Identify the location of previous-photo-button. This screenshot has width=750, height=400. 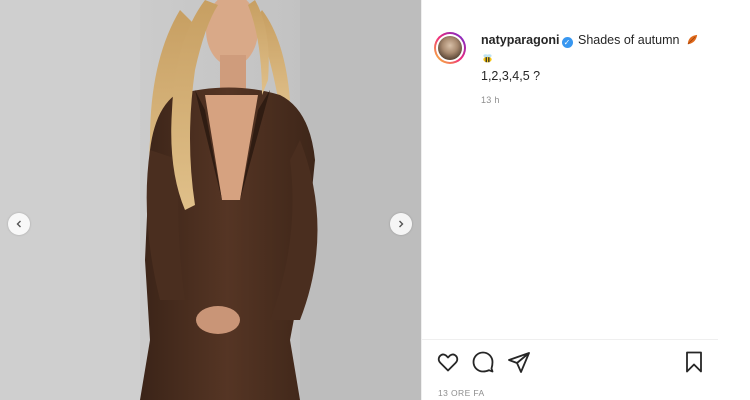
(19, 224).